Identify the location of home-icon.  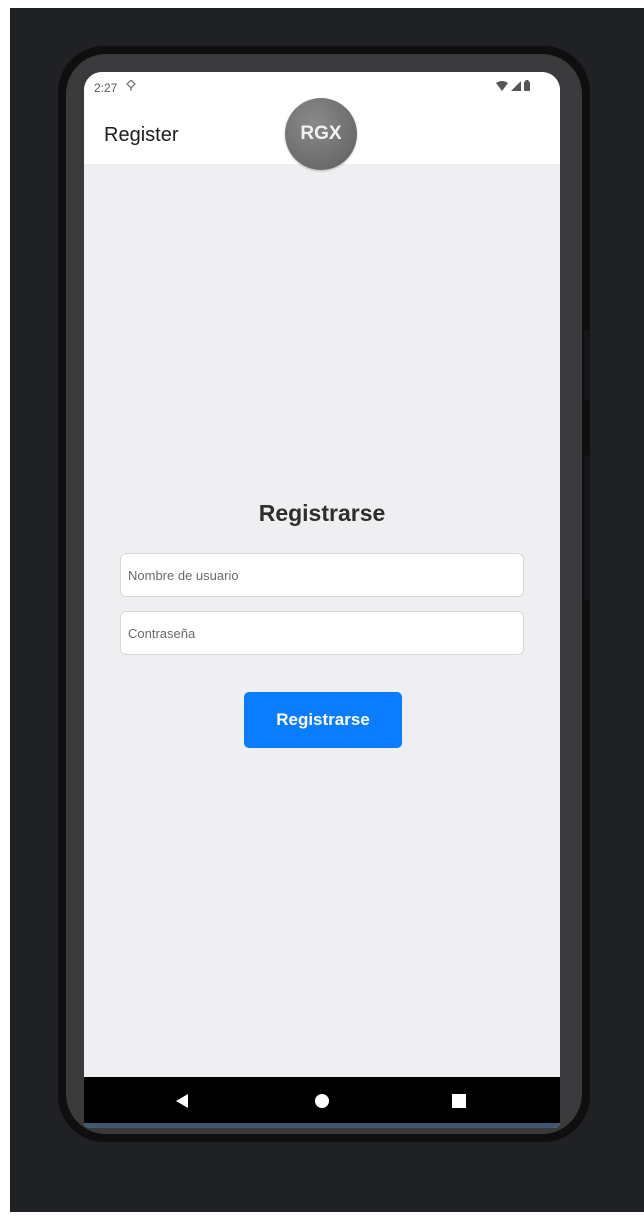
(322, 1101).